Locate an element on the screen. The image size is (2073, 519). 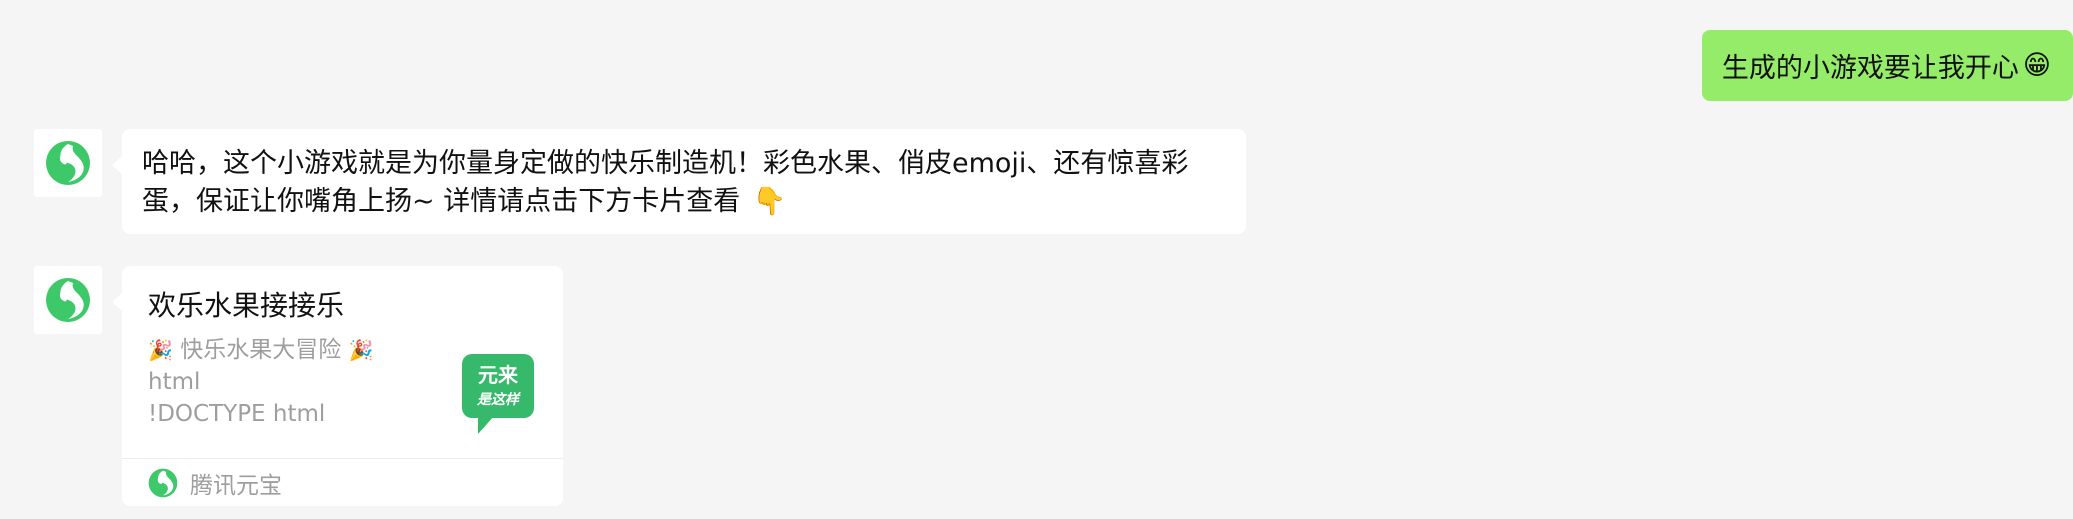
card-desc-line-2: html is located at coordinates (174, 382).